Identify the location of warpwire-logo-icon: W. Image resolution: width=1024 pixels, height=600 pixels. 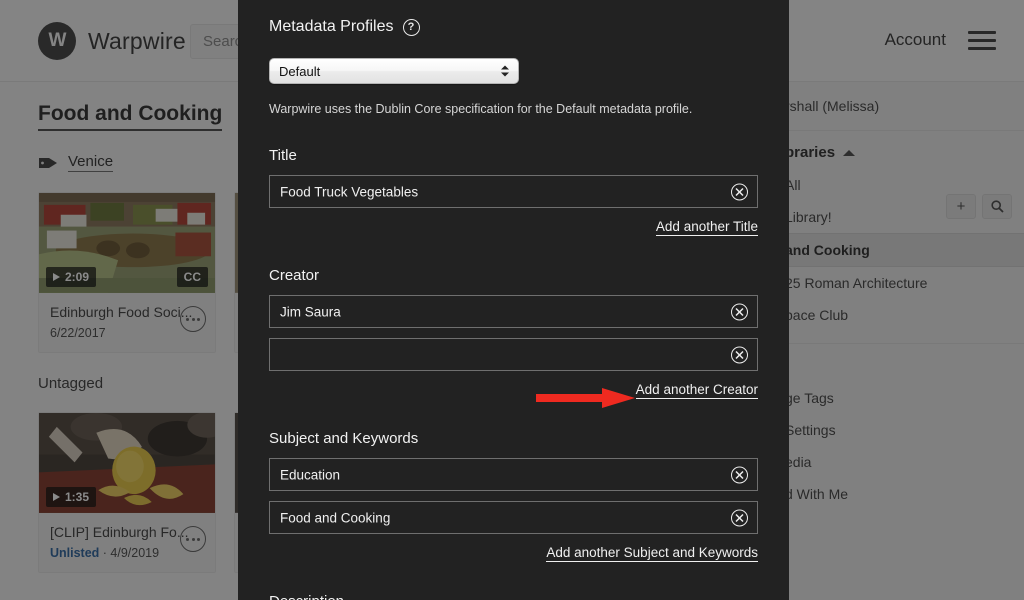
(57, 41).